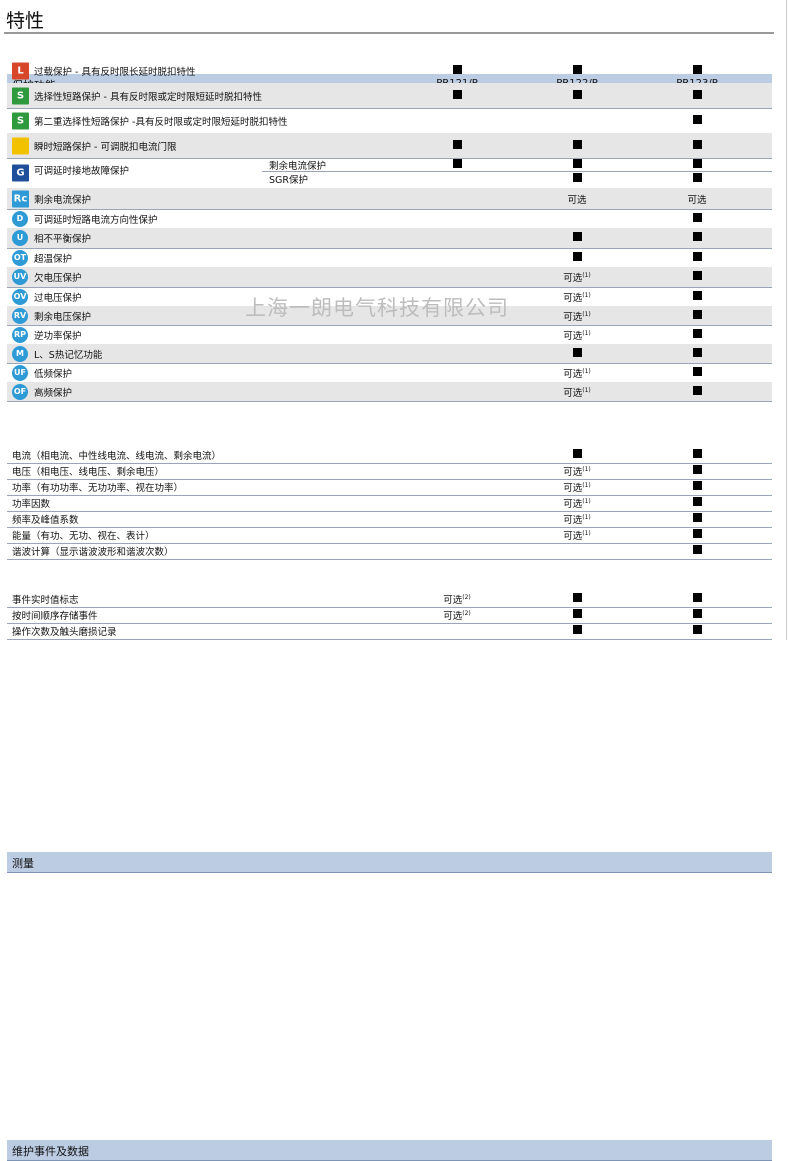 Image resolution: width=791 pixels, height=1161 pixels. Describe the element at coordinates (389, 551) in the screenshot. I see `table-row: 谐波计算（显示谐波波形和谐波次数）` at that location.